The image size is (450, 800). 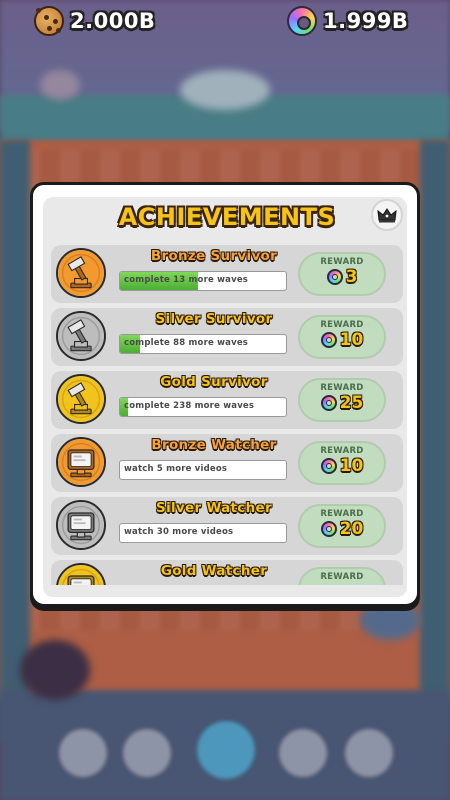 I want to click on reward-value: 20, so click(x=351, y=529).